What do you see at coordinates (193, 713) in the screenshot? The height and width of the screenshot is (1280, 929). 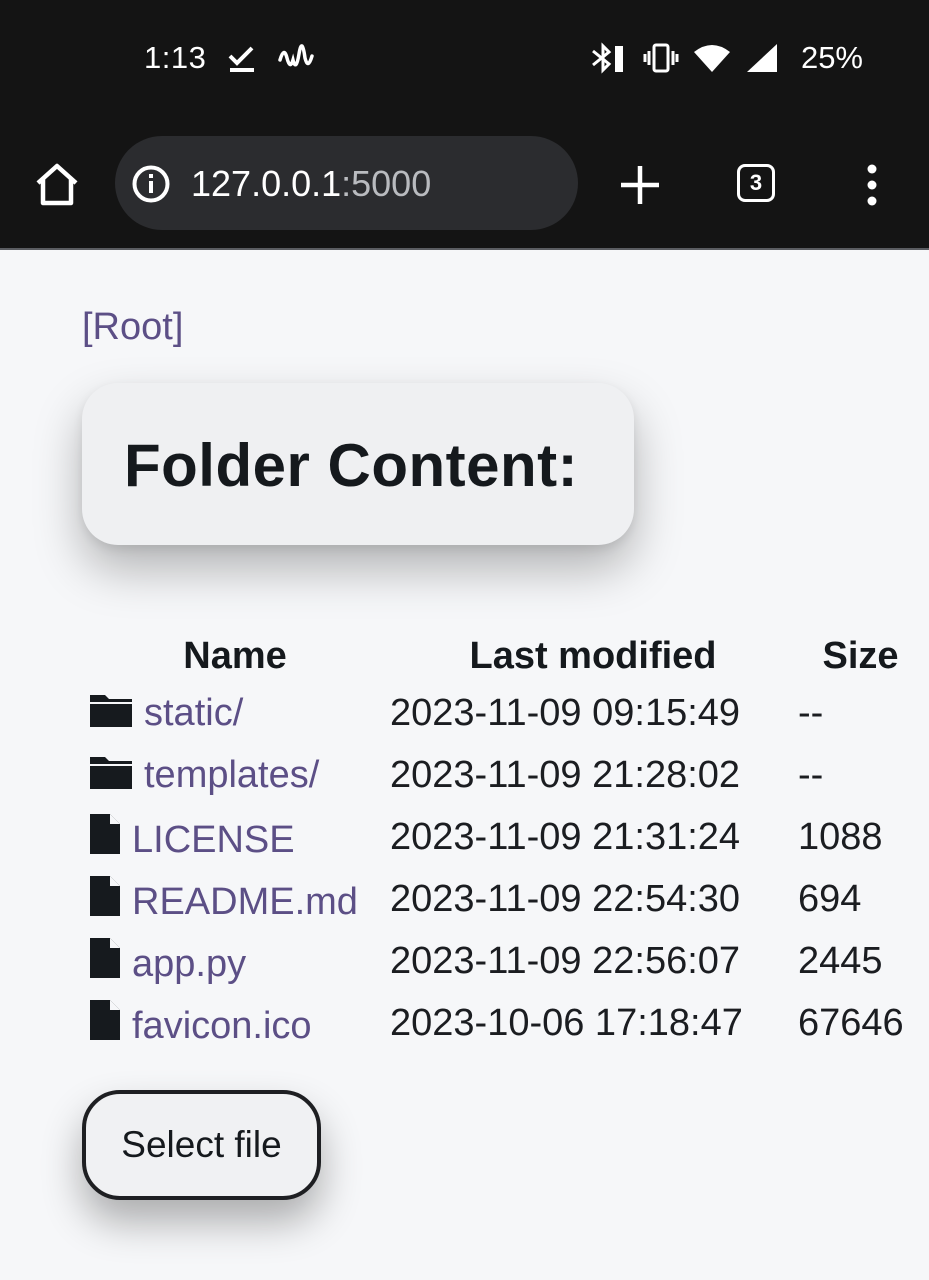 I see `entry-link: static/` at bounding box center [193, 713].